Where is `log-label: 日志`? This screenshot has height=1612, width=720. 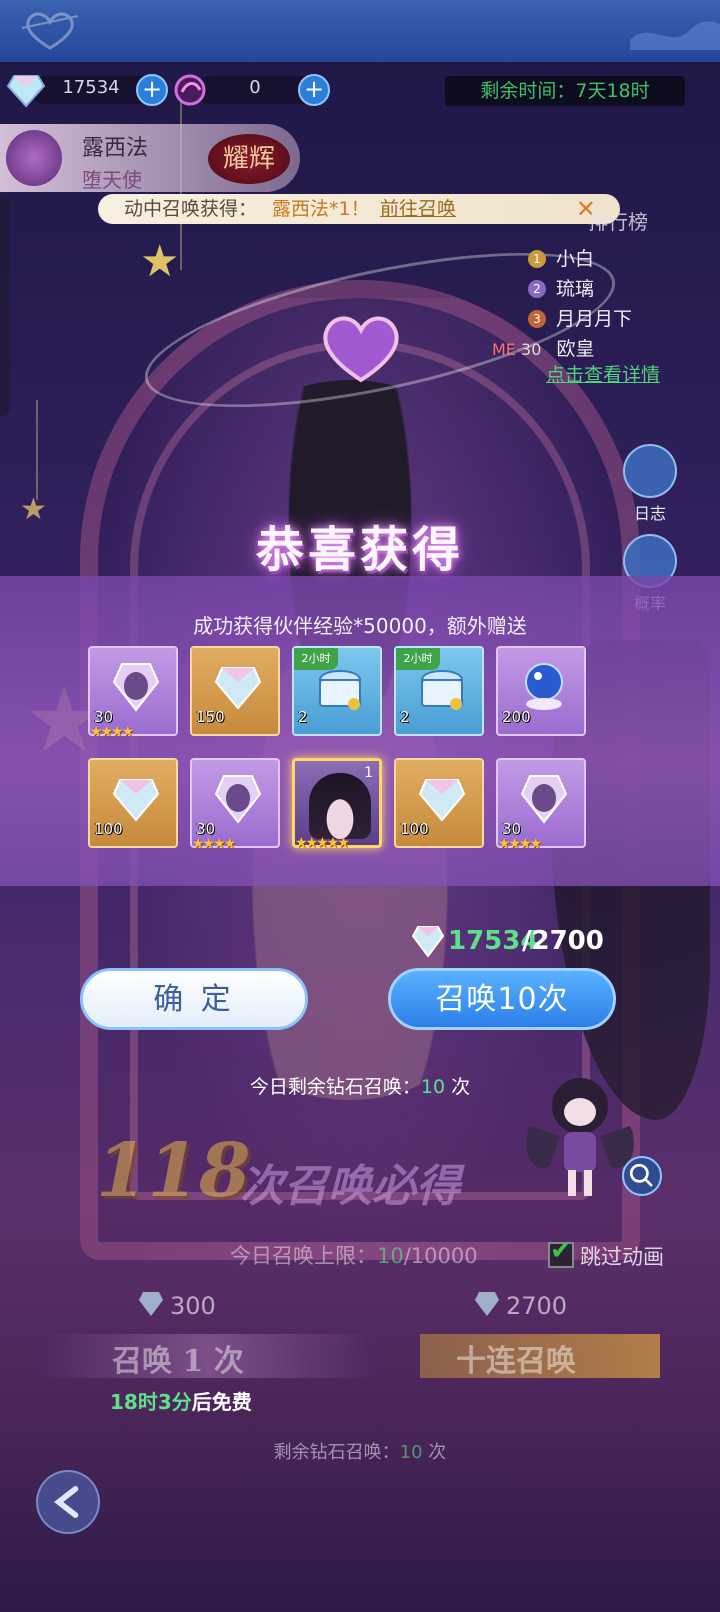 log-label: 日志 is located at coordinates (649, 513).